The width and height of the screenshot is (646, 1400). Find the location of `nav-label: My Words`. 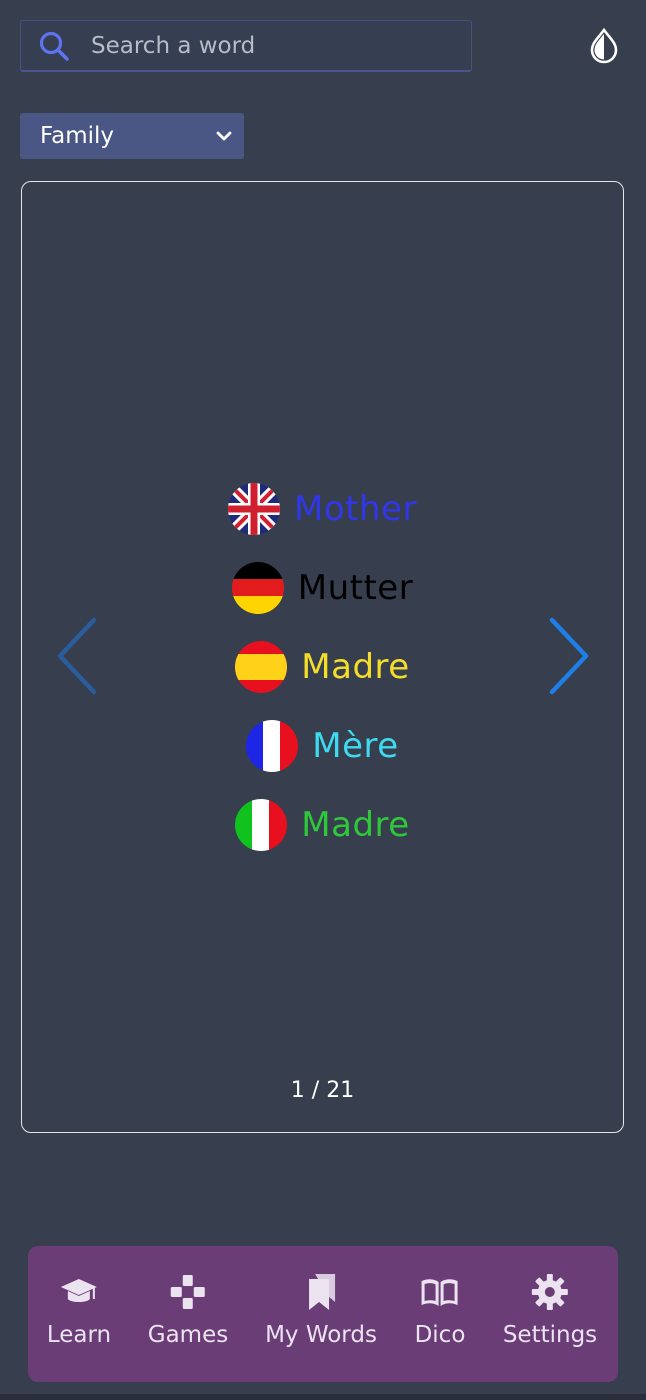

nav-label: My Words is located at coordinates (321, 1335).